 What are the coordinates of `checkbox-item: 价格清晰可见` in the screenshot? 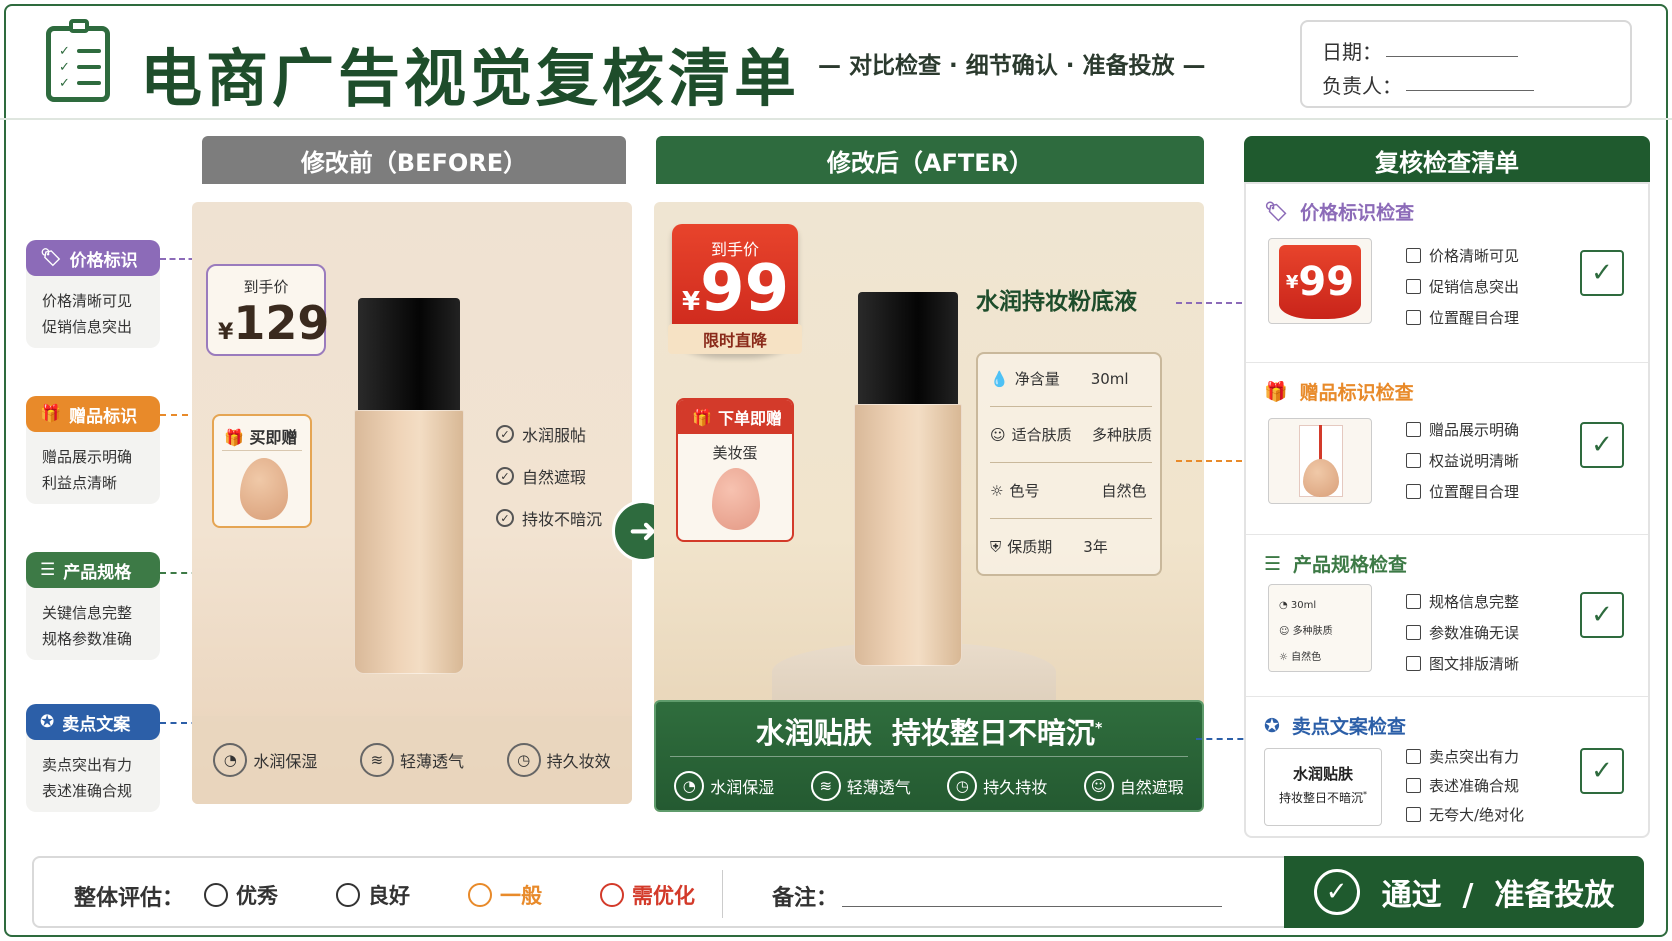 It's located at (1462, 255).